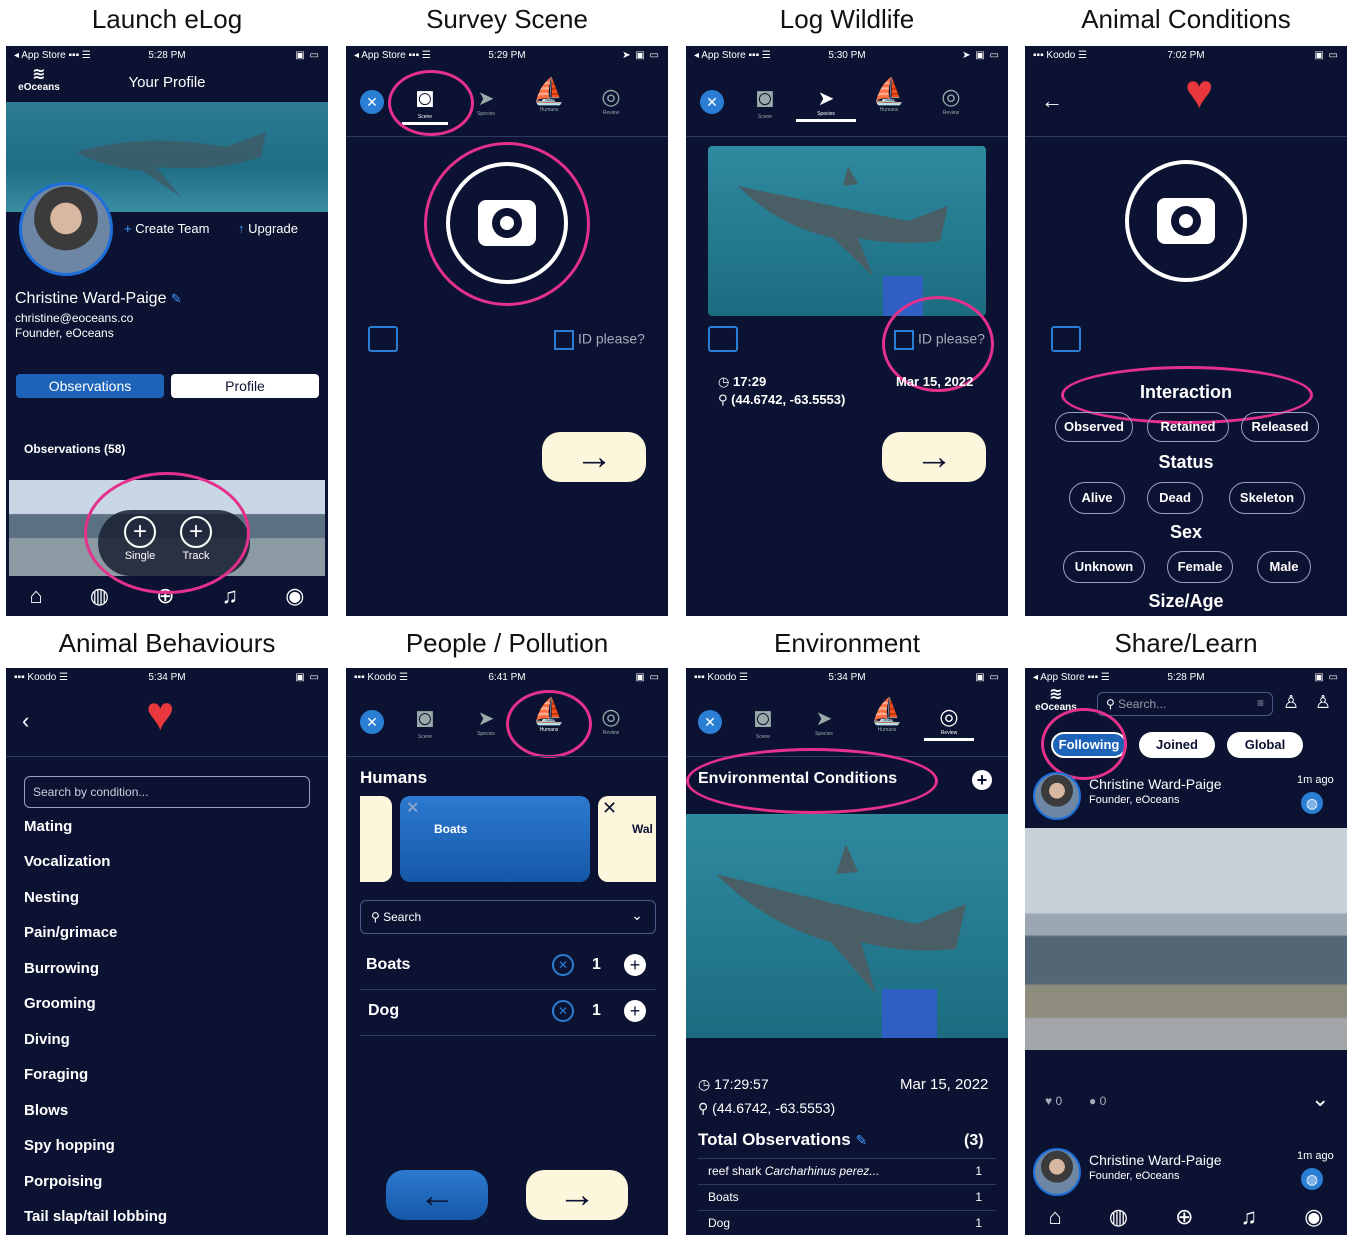 This screenshot has width=1350, height=1235. What do you see at coordinates (307, 677) in the screenshot?
I see `battery-icon: ▣ ▭` at bounding box center [307, 677].